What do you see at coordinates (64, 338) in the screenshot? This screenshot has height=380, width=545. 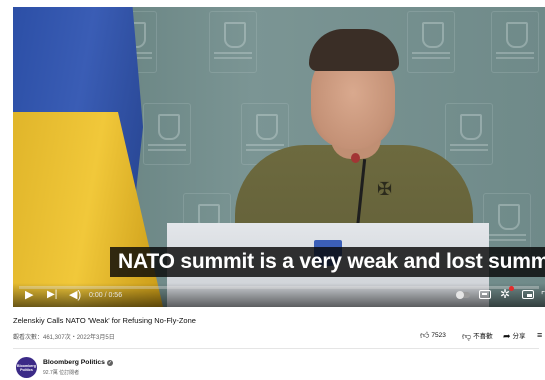 I see `video-meta: 觀看次數：461,307次・2022年3月5日` at bounding box center [64, 338].